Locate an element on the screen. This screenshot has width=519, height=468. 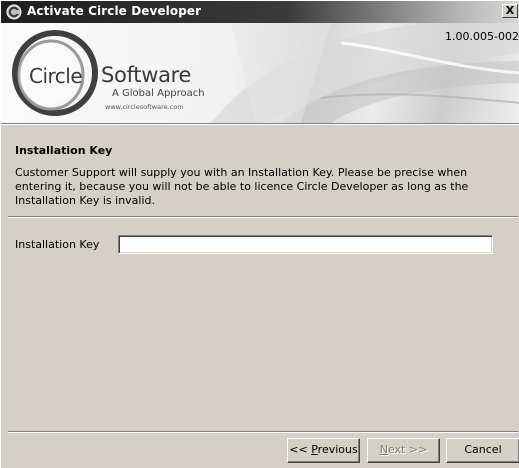
page-heading: Installation Key is located at coordinates (64, 150).